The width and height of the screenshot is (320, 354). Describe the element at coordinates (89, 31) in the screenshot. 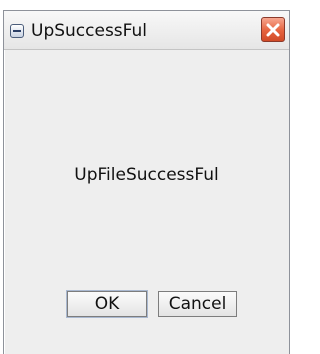

I see `window-title: UpSuccessFul` at that location.